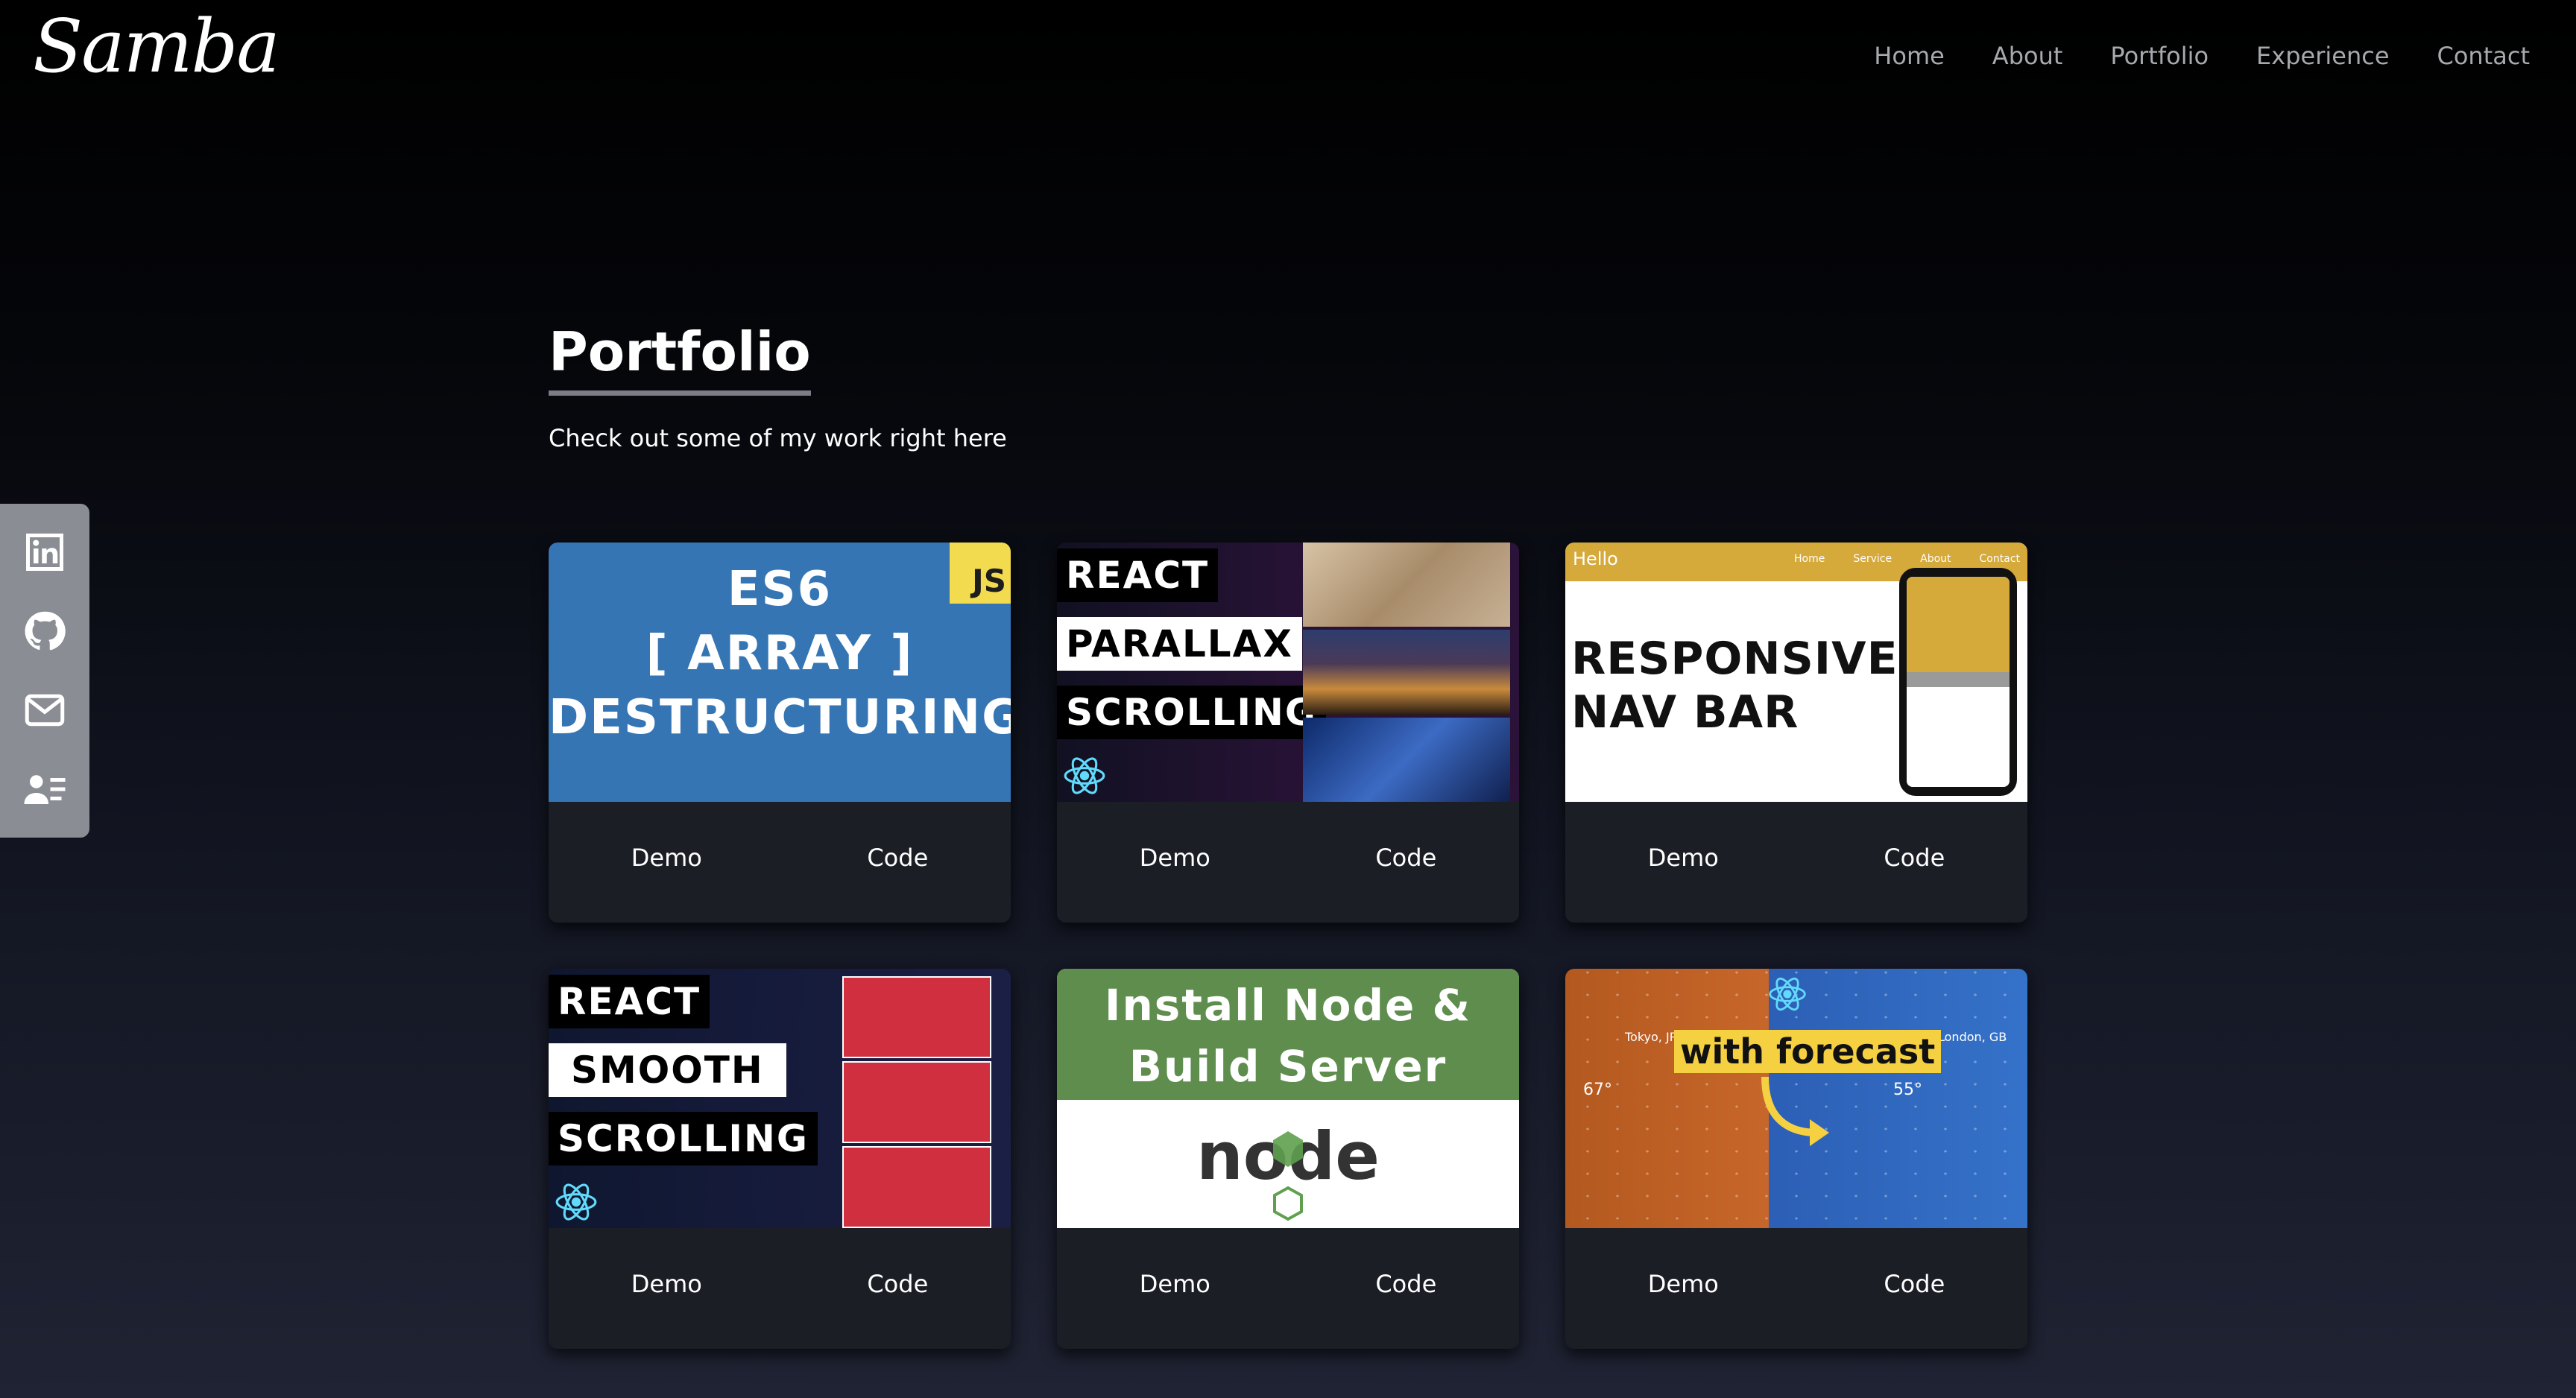 This screenshot has width=2576, height=1398. I want to click on site-logo: Samba, so click(156, 46).